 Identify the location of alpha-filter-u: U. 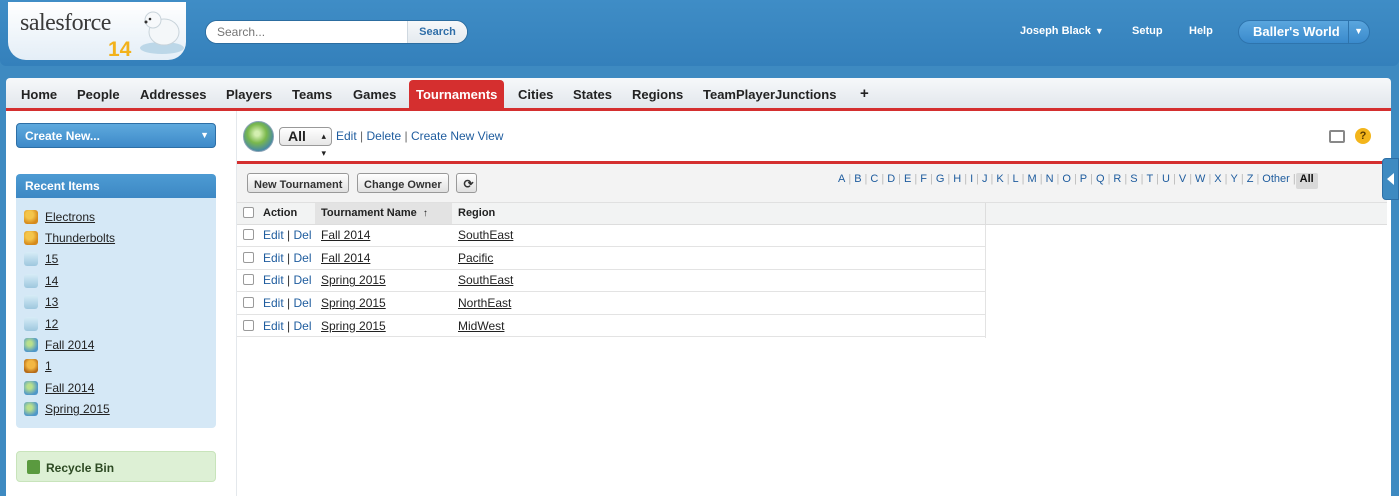
(1166, 181).